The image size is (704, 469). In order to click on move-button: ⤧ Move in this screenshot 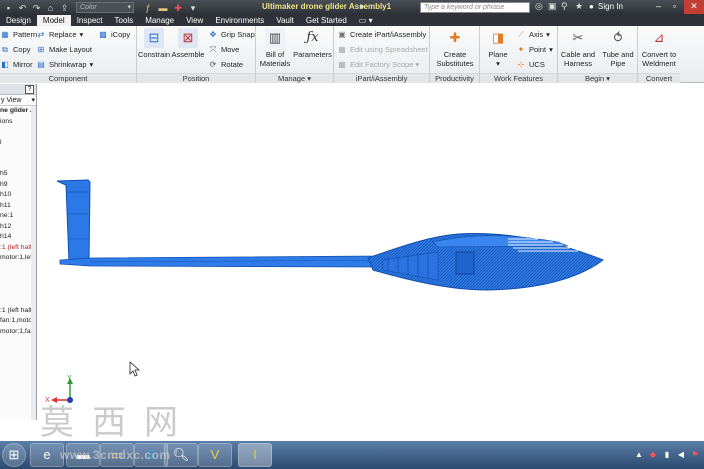, I will do `click(224, 49)`.